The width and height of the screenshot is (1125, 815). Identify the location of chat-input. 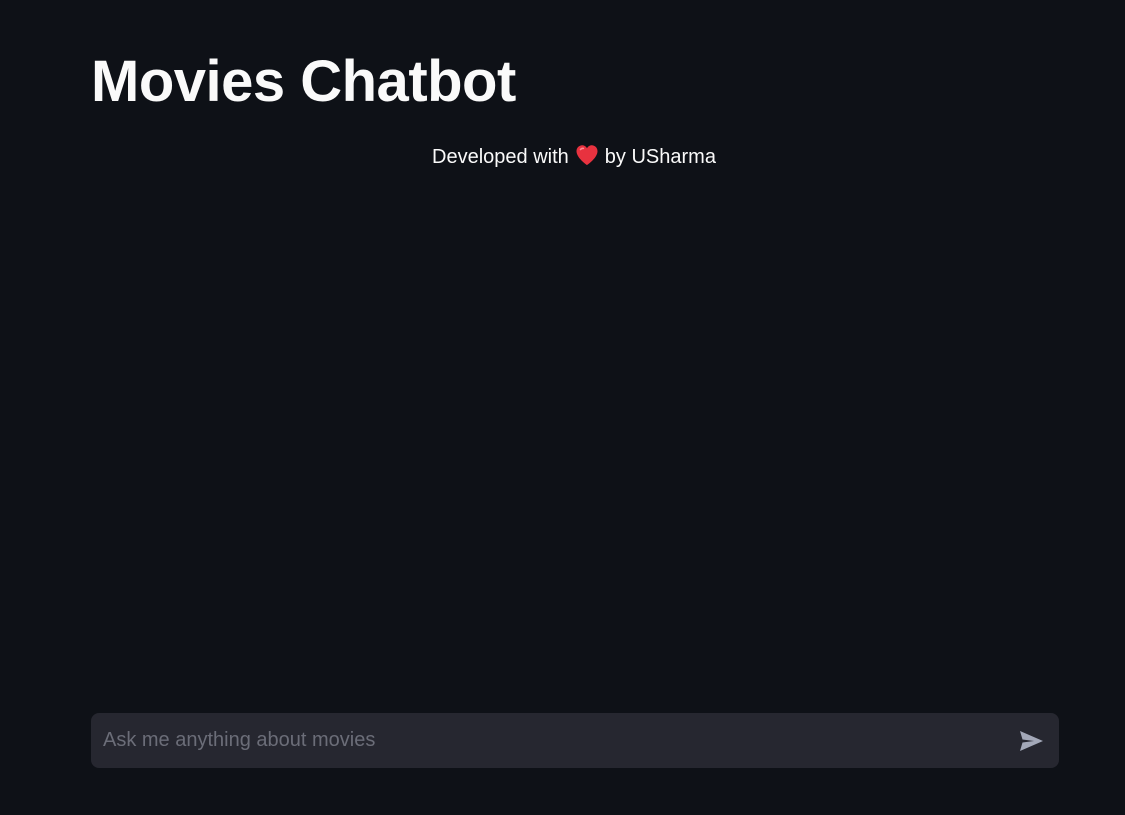
(541, 740).